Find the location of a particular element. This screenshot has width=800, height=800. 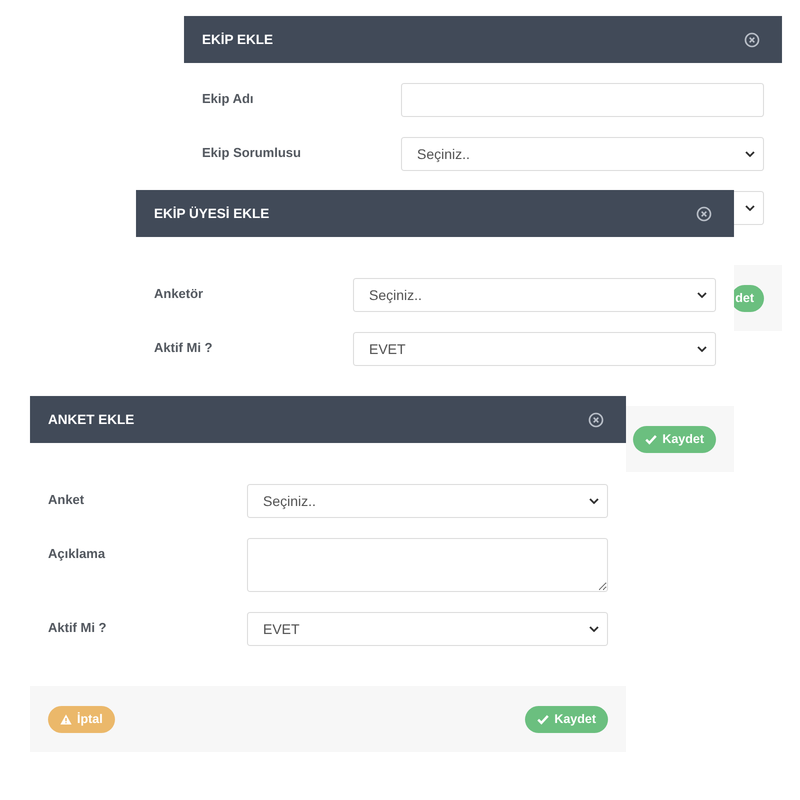

window-title: EKİP EKLE is located at coordinates (238, 39).